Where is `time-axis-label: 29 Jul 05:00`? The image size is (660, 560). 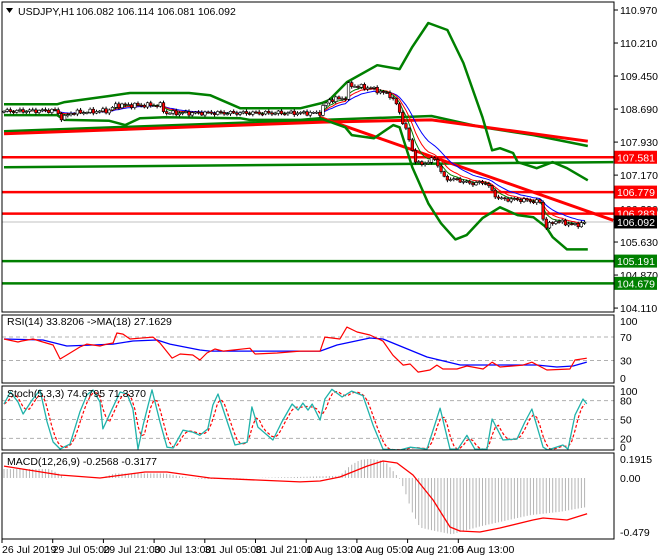 time-axis-label: 29 Jul 05:00 is located at coordinates (81, 550).